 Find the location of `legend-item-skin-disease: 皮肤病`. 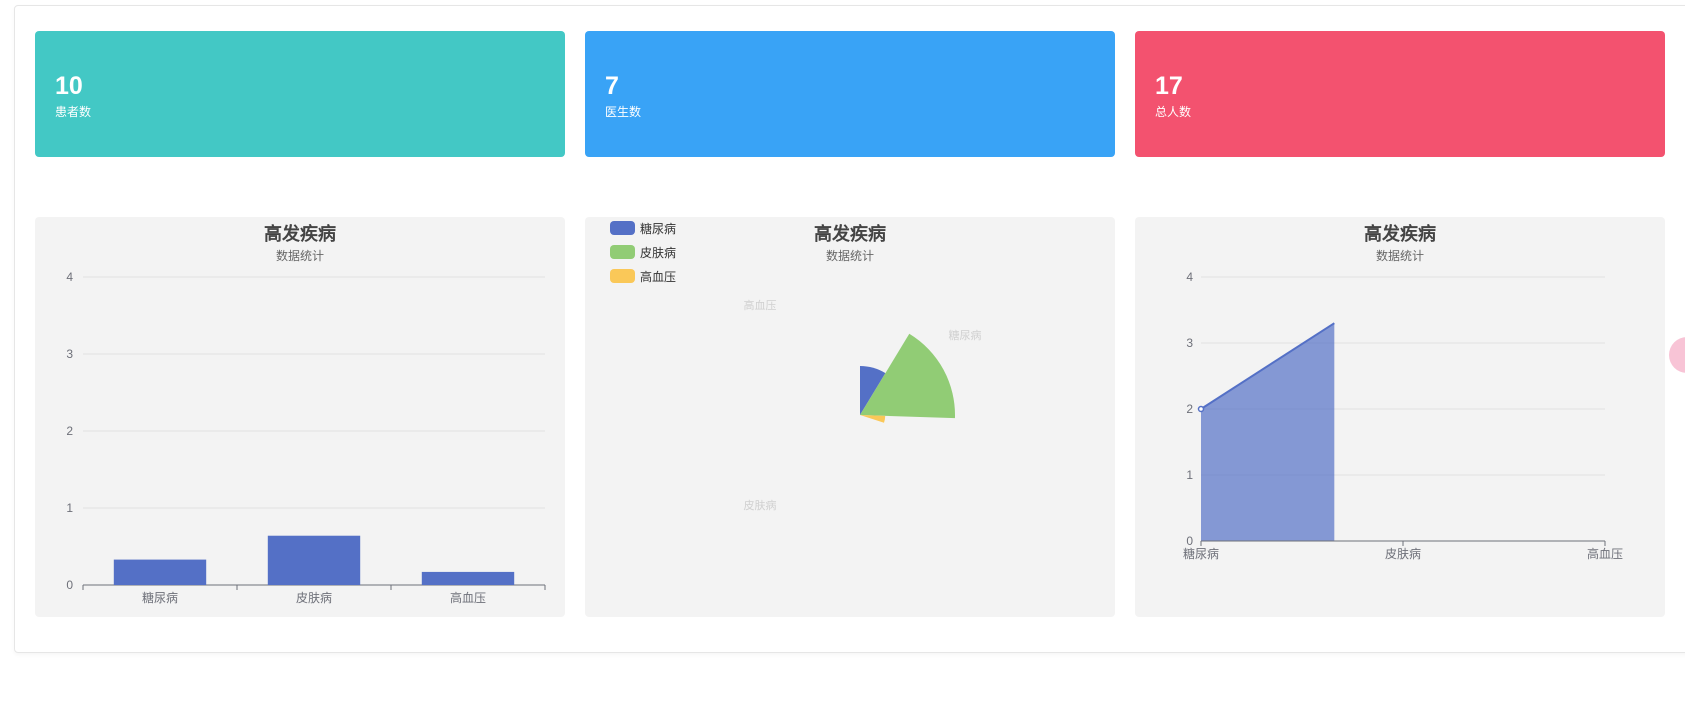

legend-item-skin-disease: 皮肤病 is located at coordinates (643, 252).